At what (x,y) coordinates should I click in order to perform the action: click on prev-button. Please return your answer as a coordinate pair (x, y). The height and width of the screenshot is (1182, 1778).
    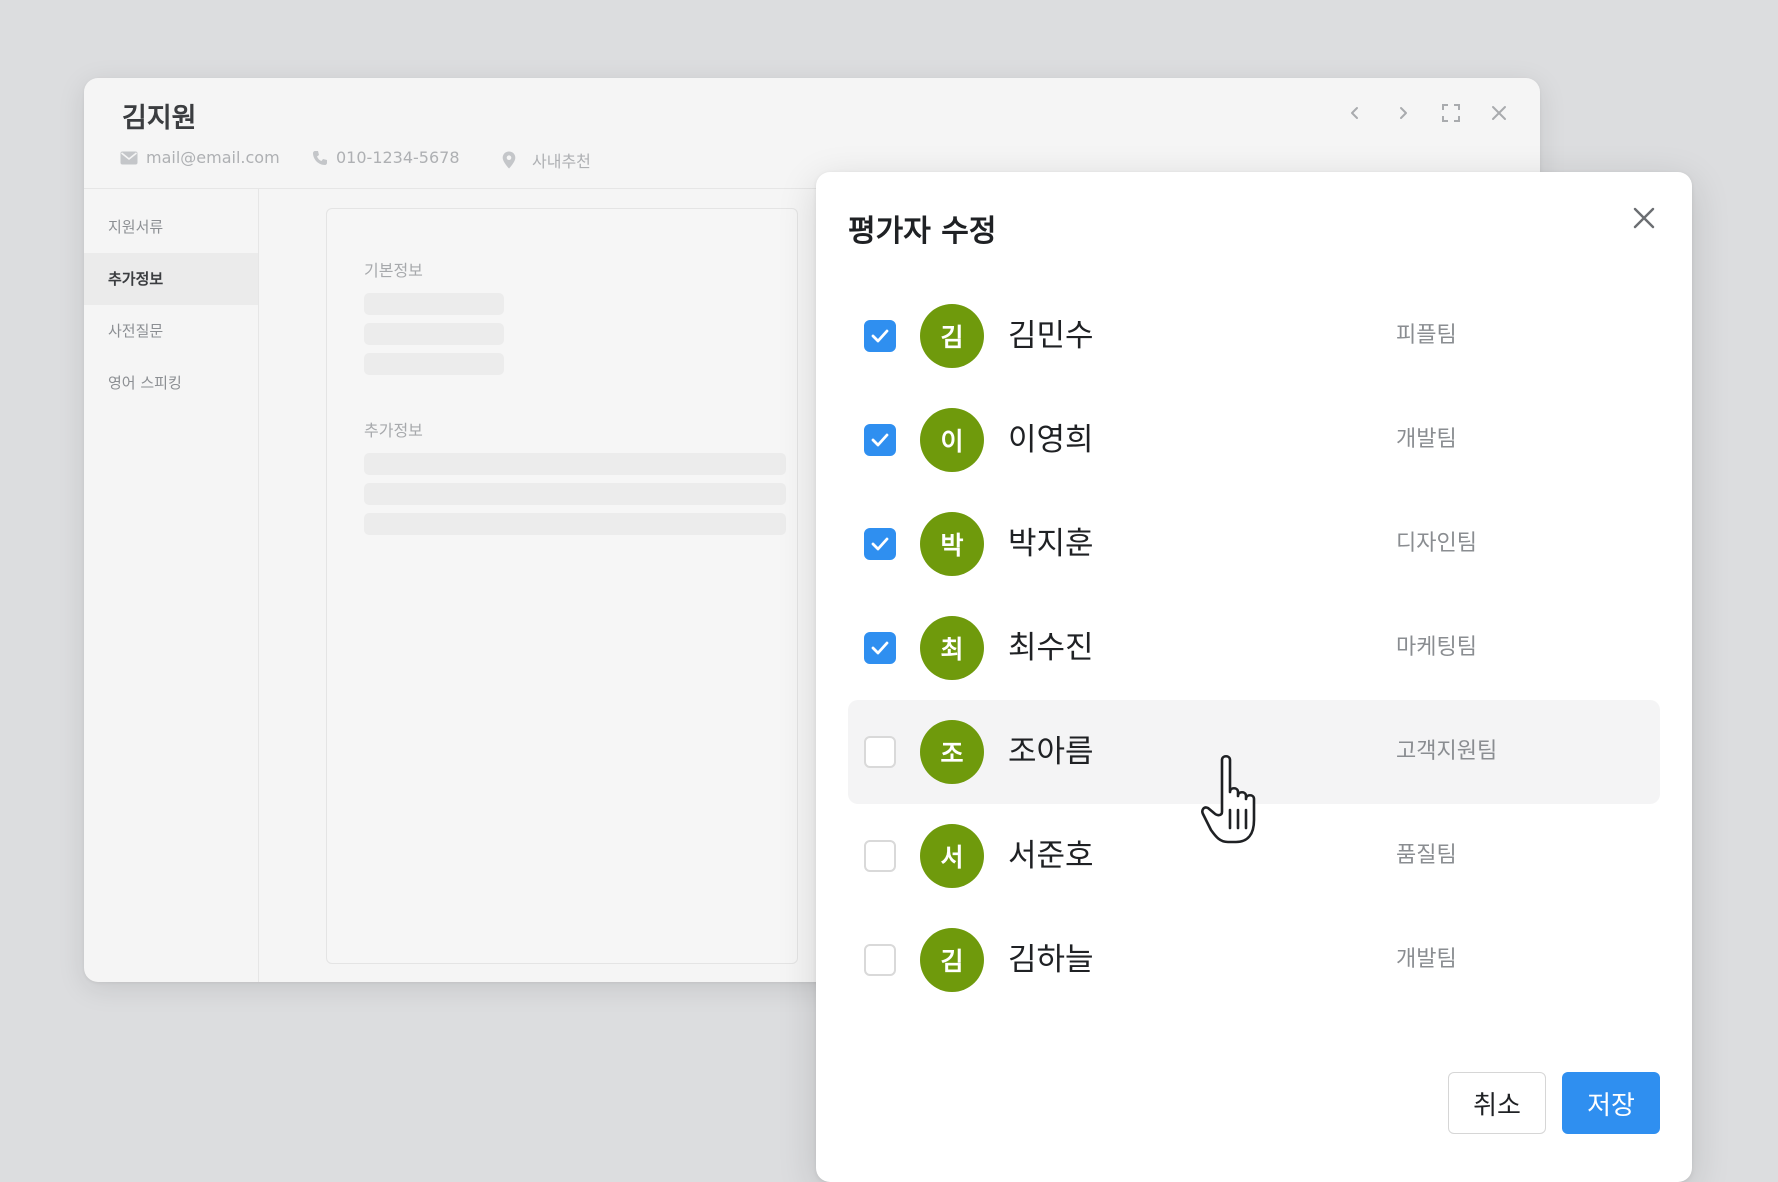
    Looking at the image, I should click on (1355, 113).